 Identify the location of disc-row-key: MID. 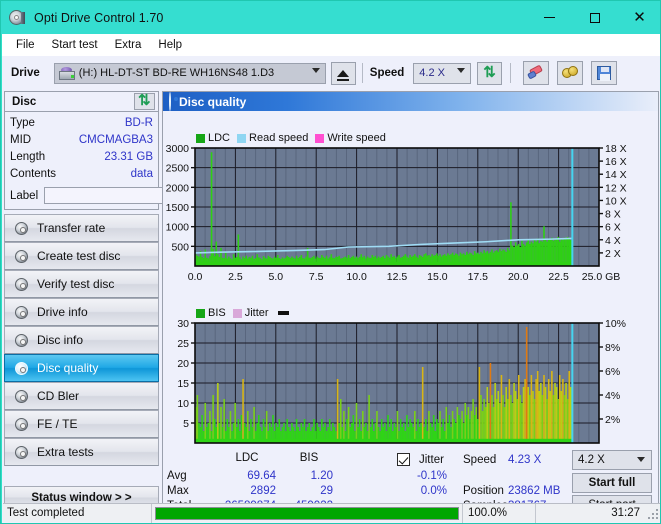
(21, 140).